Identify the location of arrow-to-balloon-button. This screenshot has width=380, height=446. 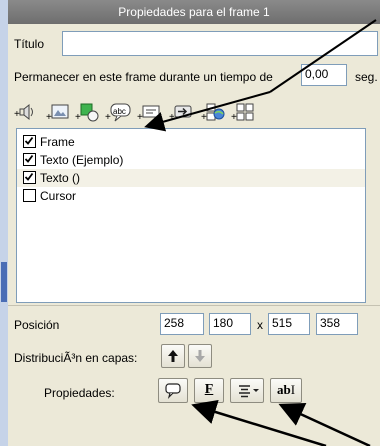
(259, 422).